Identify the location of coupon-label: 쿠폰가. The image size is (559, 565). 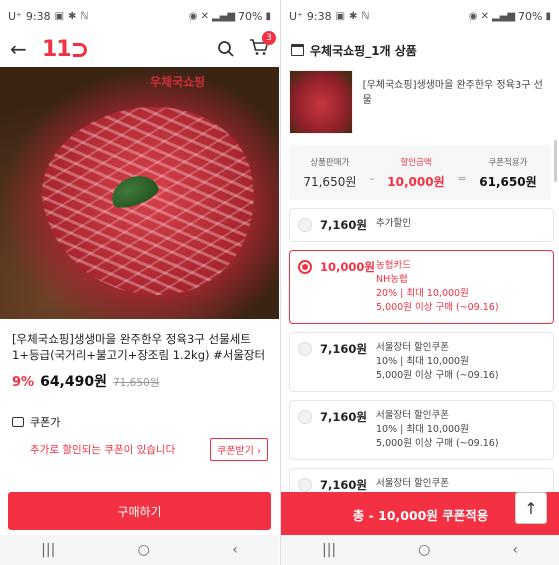
(45, 422).